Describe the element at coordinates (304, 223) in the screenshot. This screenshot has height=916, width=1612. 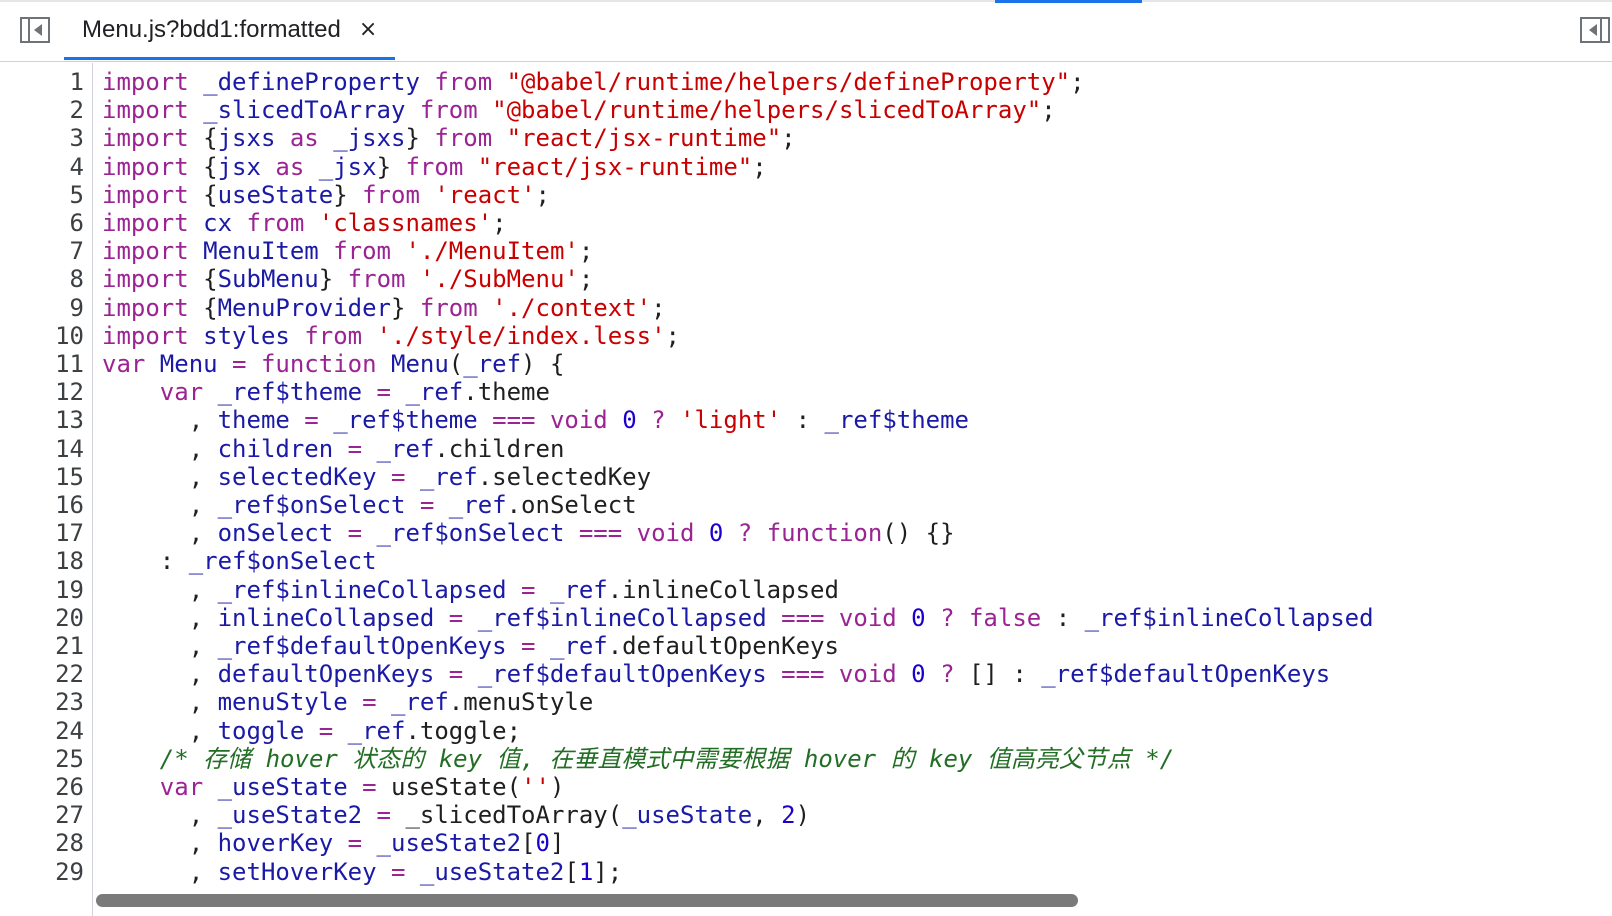
I see `code-line: import cx from 'classnames';` at that location.